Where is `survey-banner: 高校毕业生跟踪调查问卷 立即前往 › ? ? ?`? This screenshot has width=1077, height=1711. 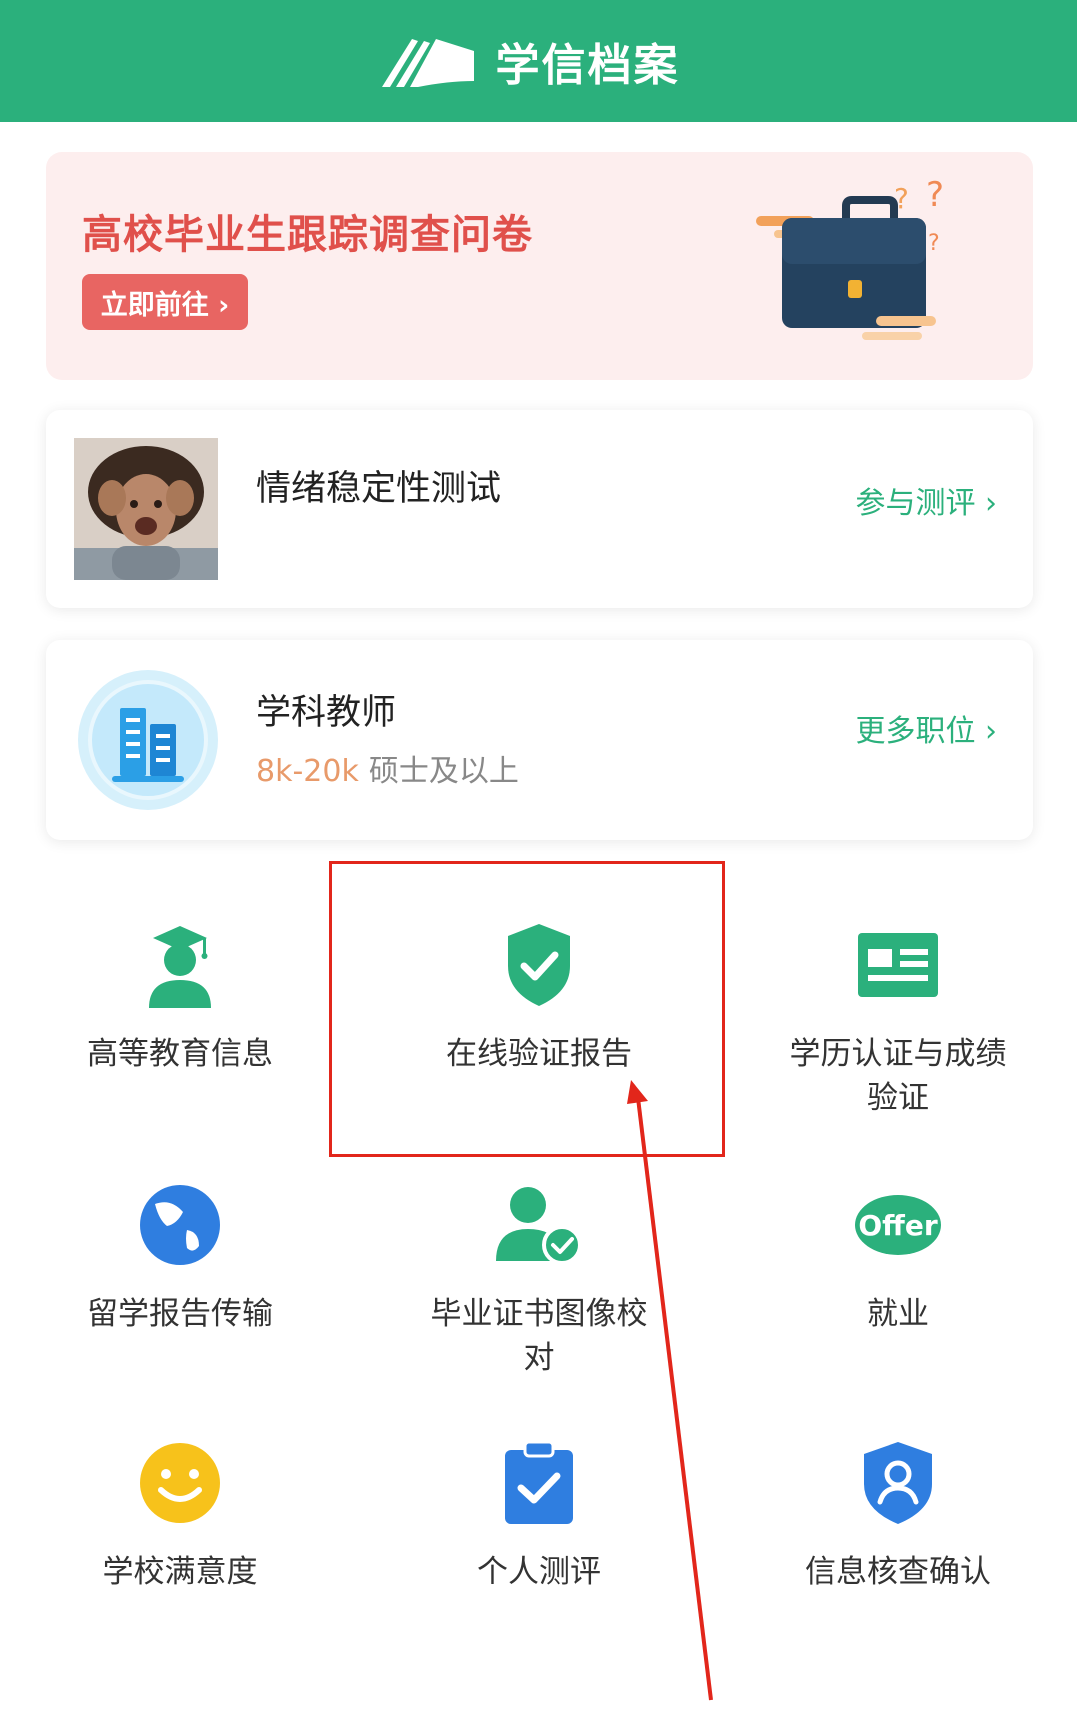
survey-banner: 高校毕业生跟踪调查问卷 立即前往 › ? ? ? is located at coordinates (539, 266).